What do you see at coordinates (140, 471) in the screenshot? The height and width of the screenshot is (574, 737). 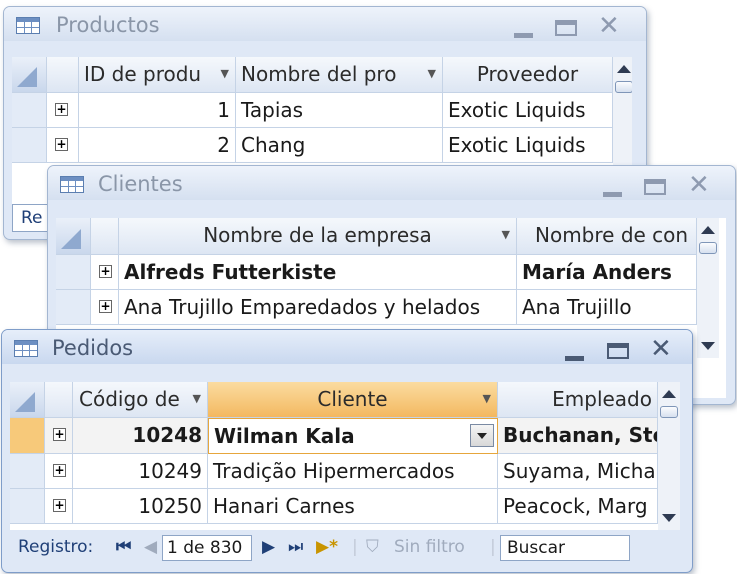 I see `cell-codigo: 10249` at bounding box center [140, 471].